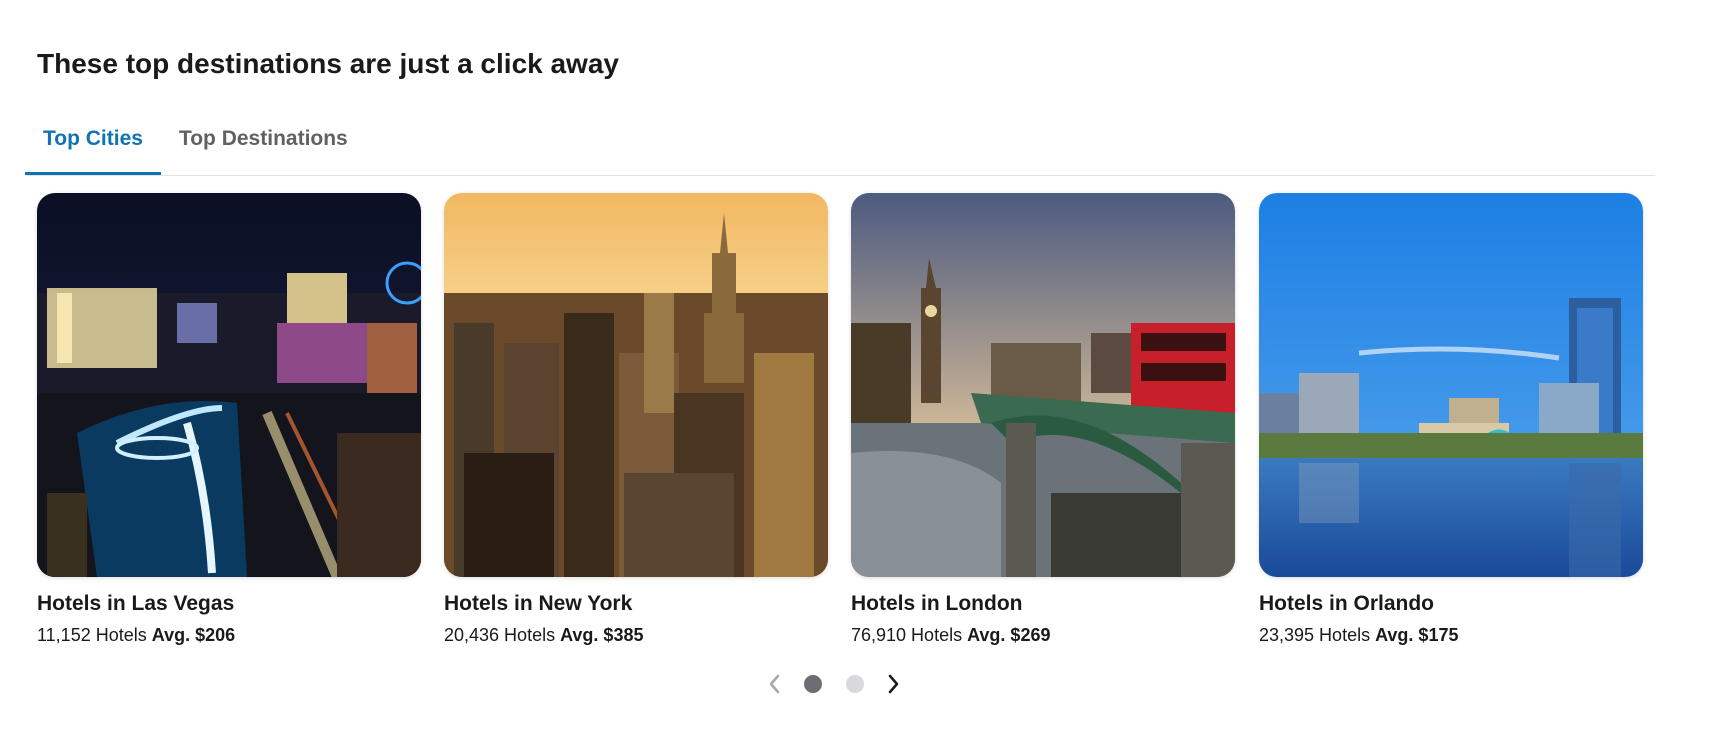 Image resolution: width=1723 pixels, height=751 pixels. I want to click on chevron-left-icon, so click(774, 684).